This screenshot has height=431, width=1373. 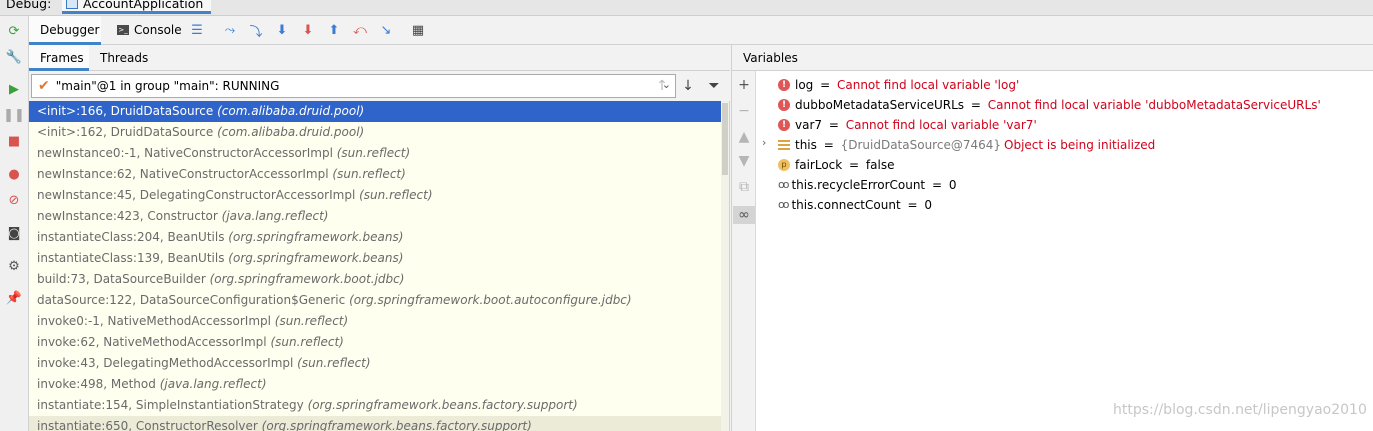 I want to click on run-to-cursor-icon: ↘, so click(x=386, y=30).